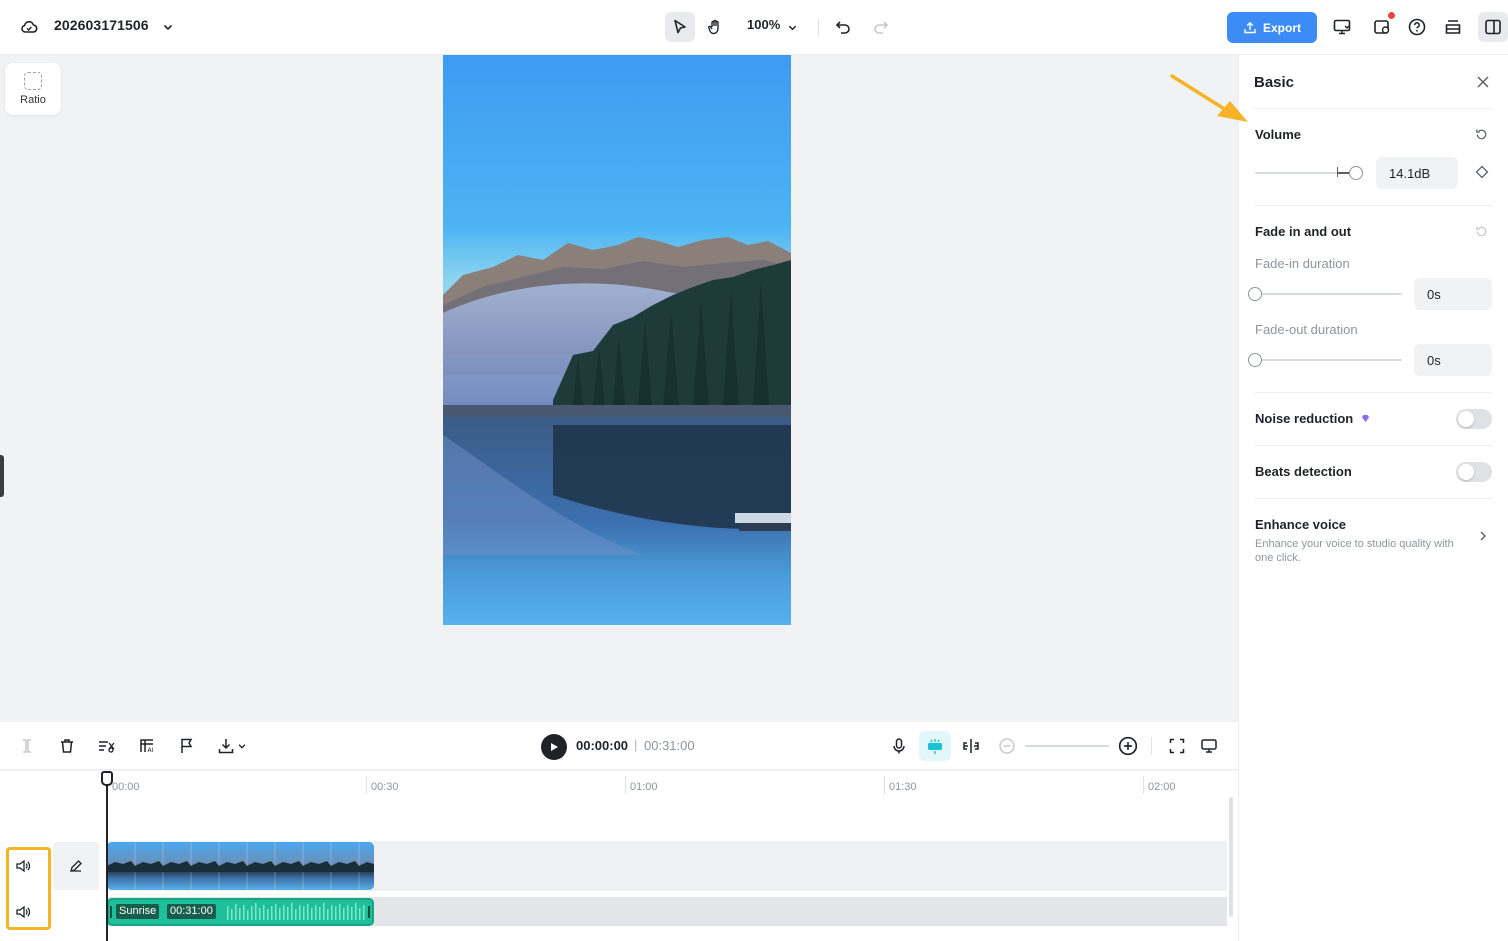  I want to click on chevron-right-icon, so click(1484, 537).